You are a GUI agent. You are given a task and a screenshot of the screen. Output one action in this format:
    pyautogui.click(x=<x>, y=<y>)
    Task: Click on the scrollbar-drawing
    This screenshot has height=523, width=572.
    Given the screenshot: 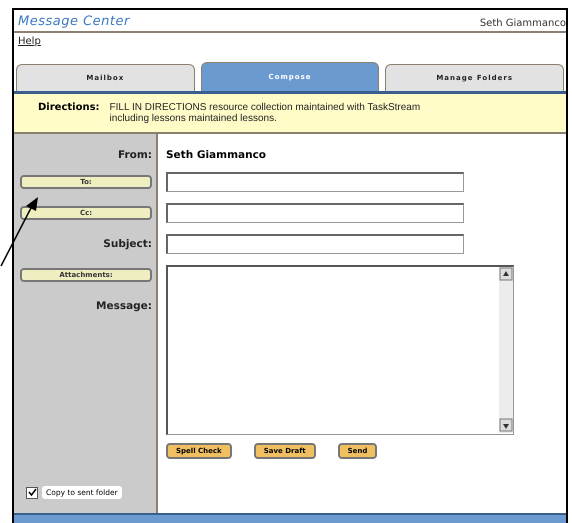 What is the action you would take?
    pyautogui.click(x=506, y=350)
    